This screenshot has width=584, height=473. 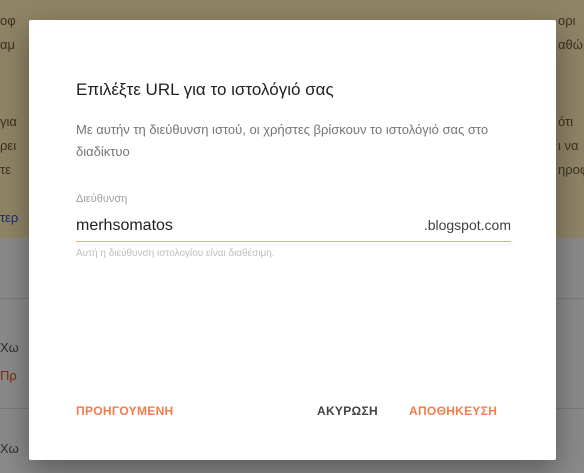 What do you see at coordinates (8, 20) in the screenshot?
I see `background-text-fragment: οφ` at bounding box center [8, 20].